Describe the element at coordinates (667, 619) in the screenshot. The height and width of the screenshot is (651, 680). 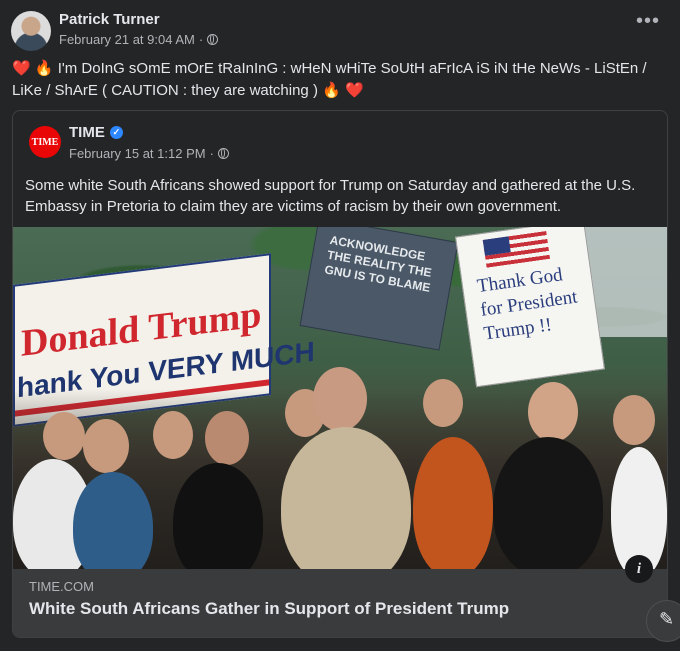
I see `edit-icon: ✎` at that location.